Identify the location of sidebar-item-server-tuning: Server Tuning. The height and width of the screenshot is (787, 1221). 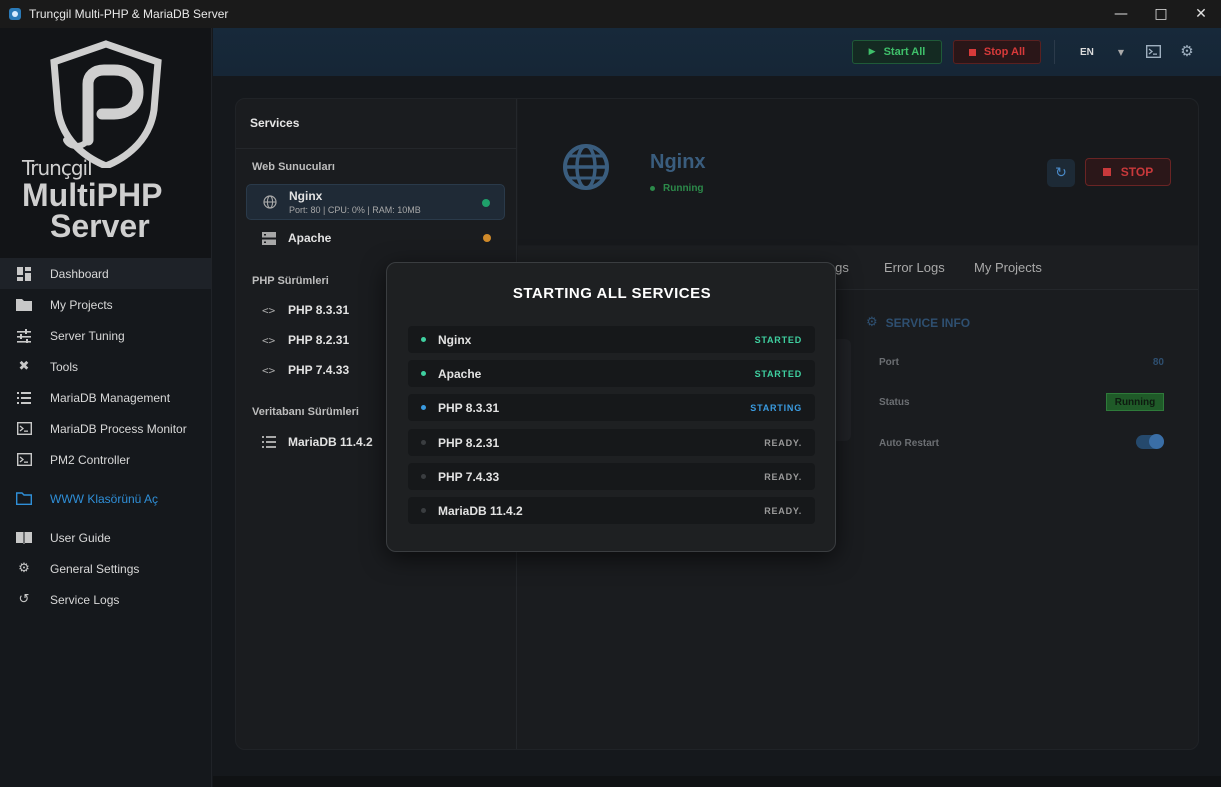
(105, 335).